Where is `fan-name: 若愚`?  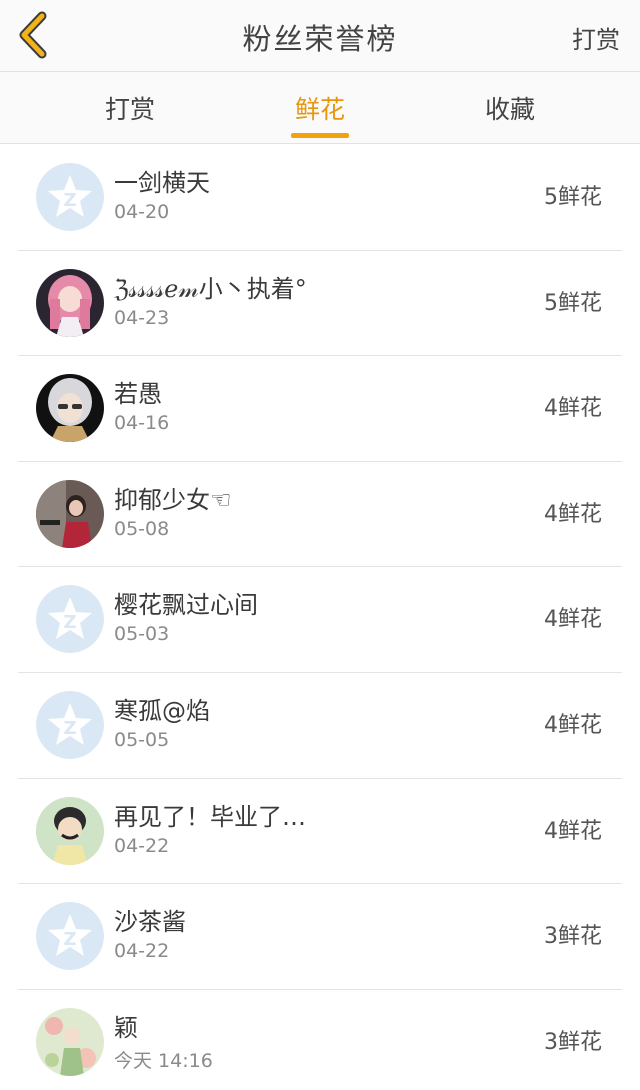
fan-name: 若愚 is located at coordinates (138, 394).